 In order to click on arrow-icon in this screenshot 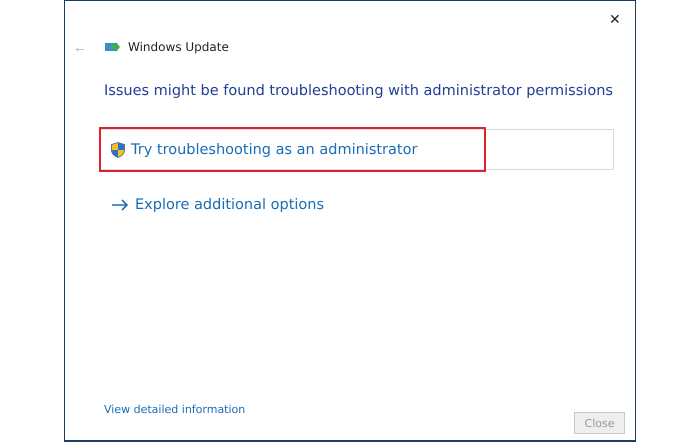, I will do `click(120, 204)`.